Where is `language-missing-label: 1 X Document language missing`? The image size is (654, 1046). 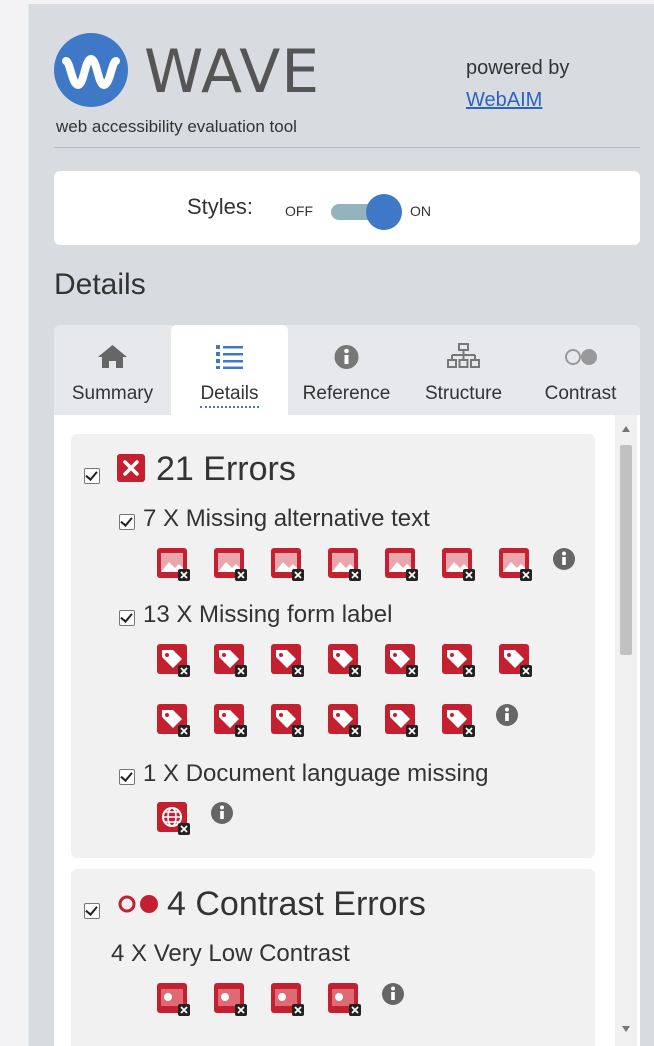 language-missing-label: 1 X Document language missing is located at coordinates (316, 773).